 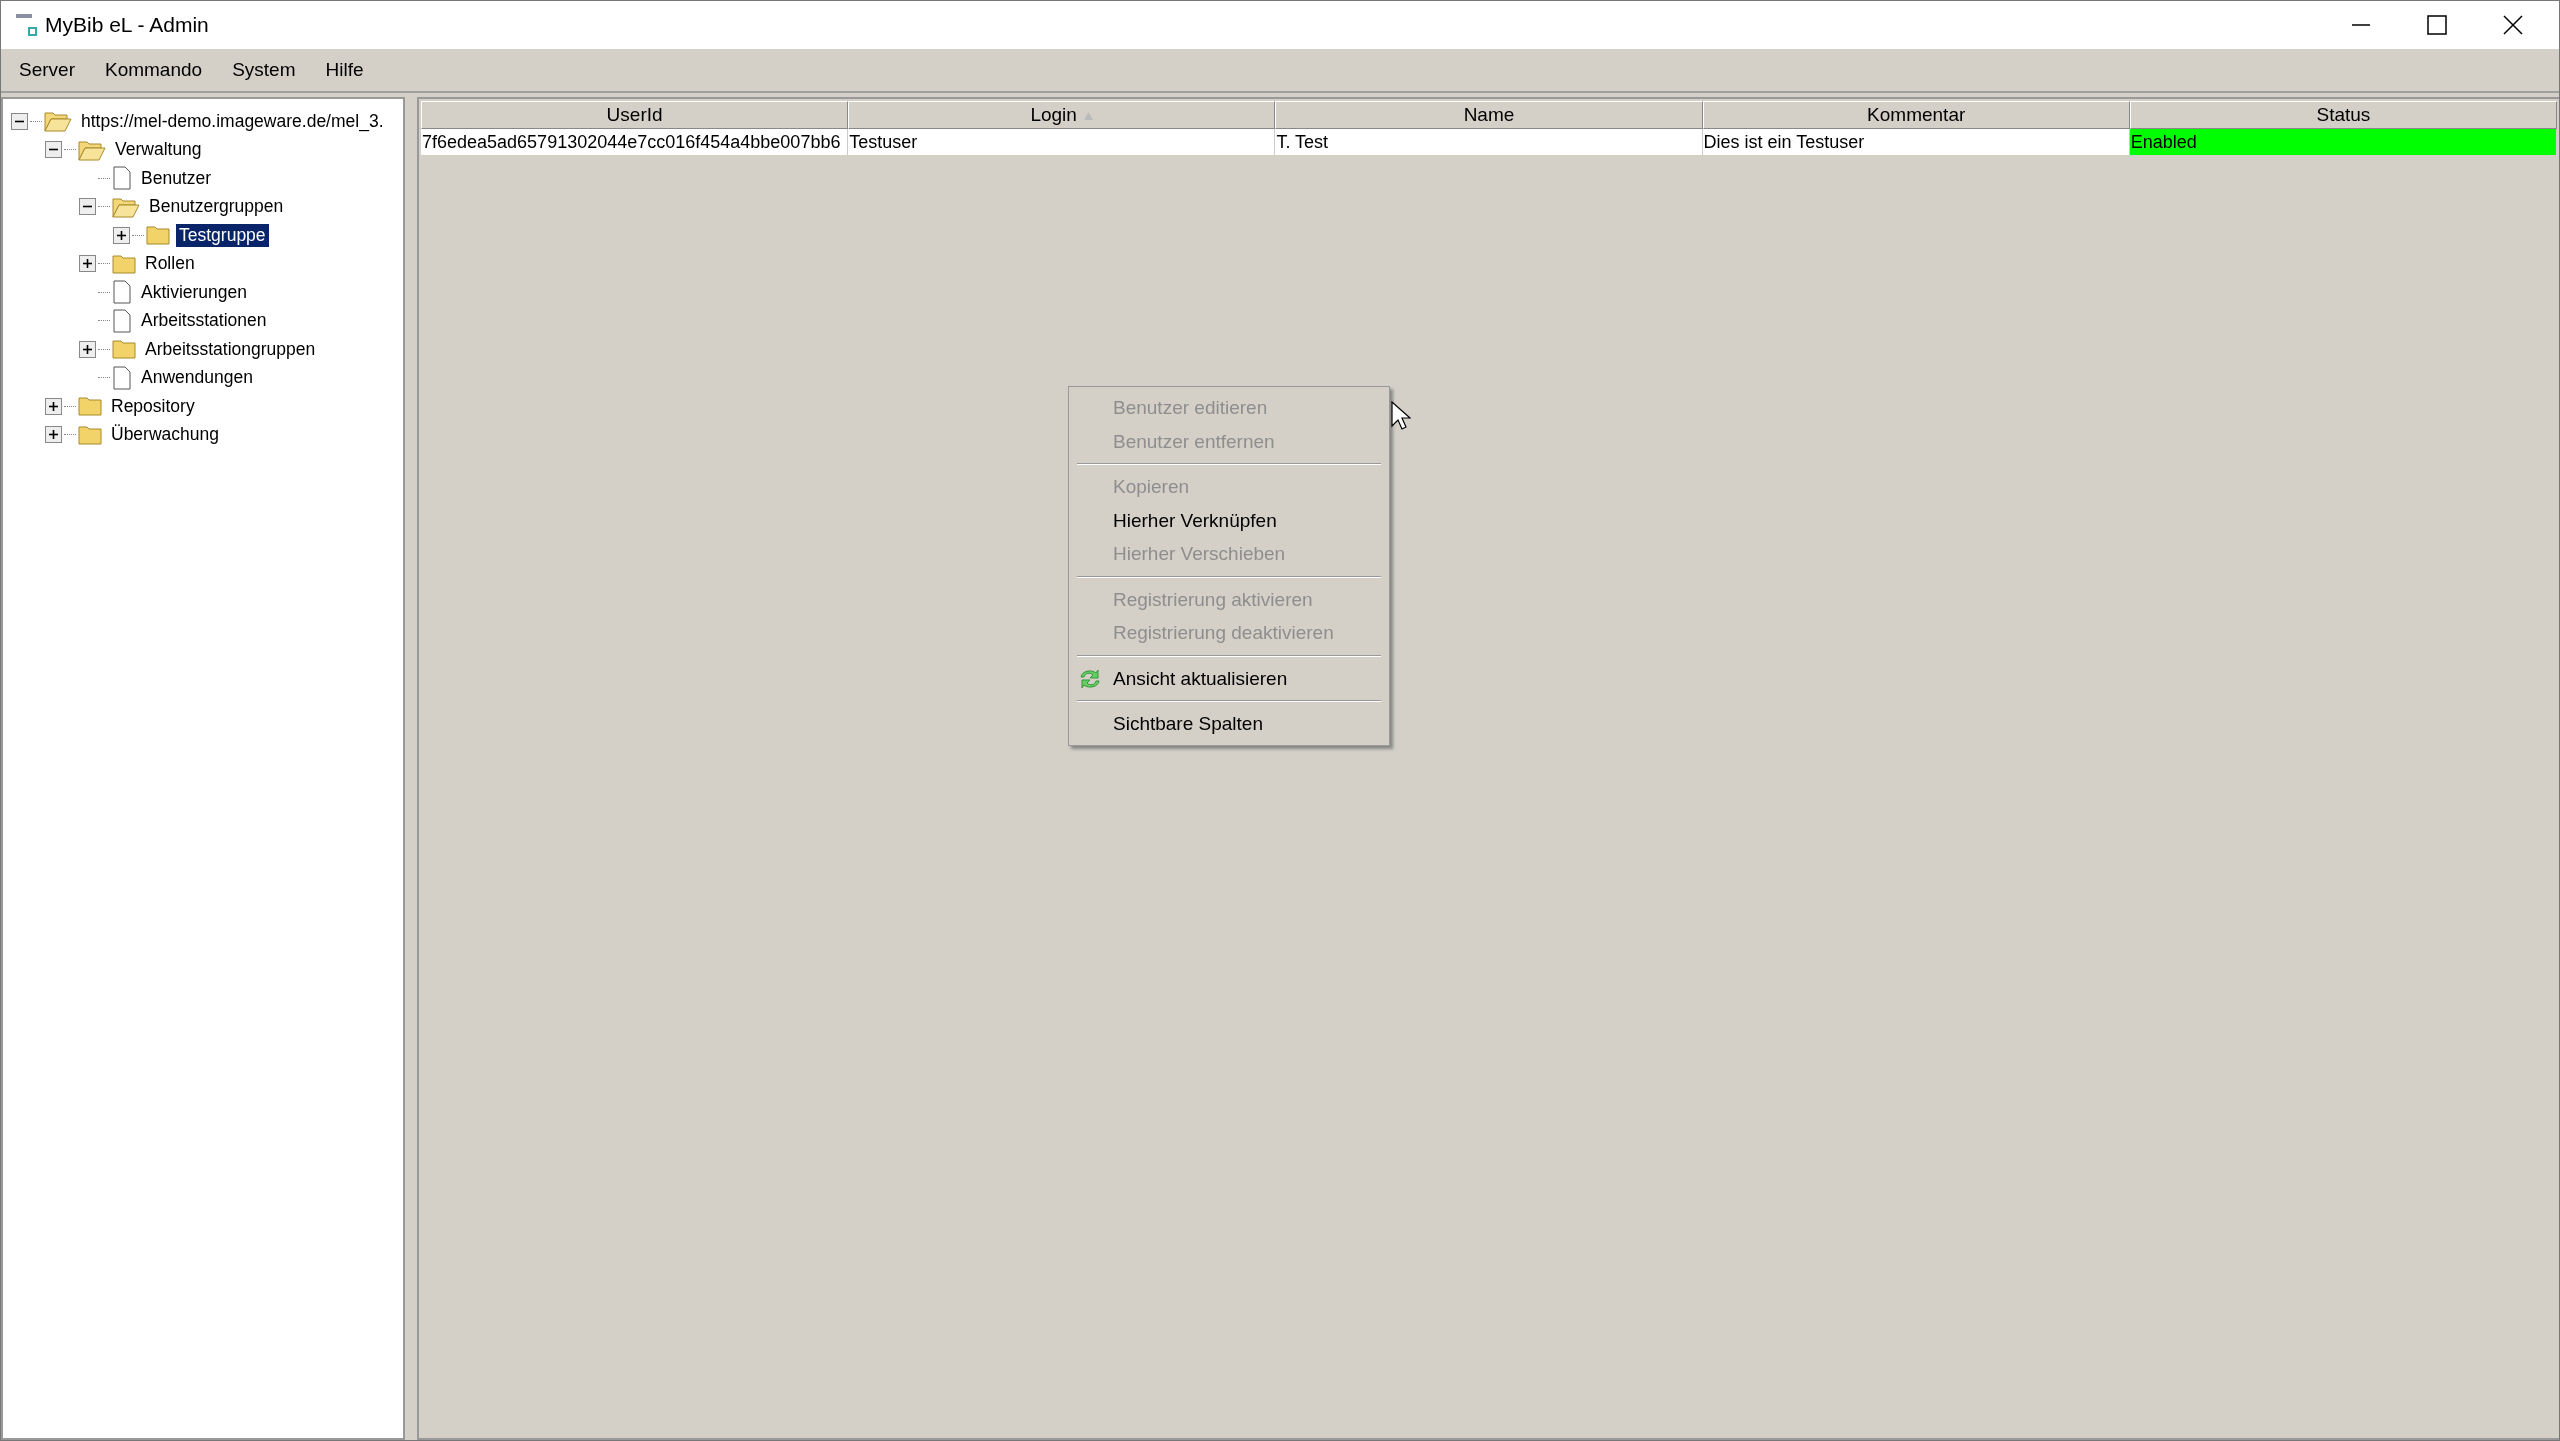 What do you see at coordinates (153, 70) in the screenshot?
I see `menu-item: Kommando` at bounding box center [153, 70].